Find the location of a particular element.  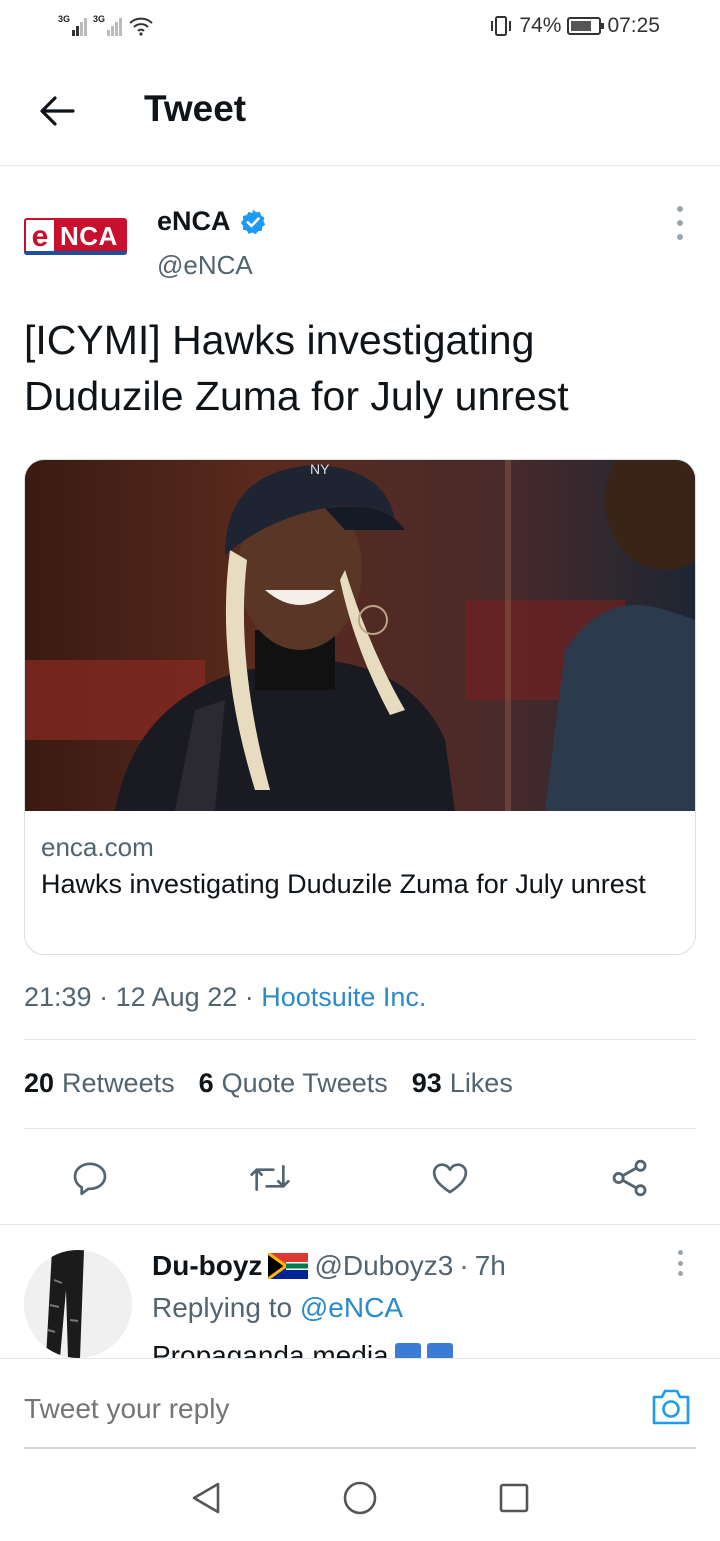

reply-button is located at coordinates (90, 1178).